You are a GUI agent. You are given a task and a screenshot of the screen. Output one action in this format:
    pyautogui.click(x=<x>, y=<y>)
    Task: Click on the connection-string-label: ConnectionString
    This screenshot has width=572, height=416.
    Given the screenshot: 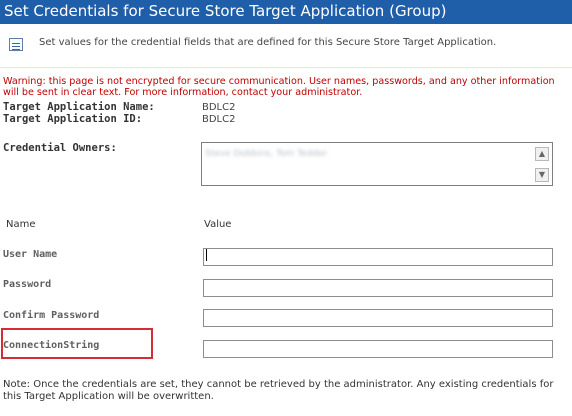 What is the action you would take?
    pyautogui.click(x=51, y=345)
    